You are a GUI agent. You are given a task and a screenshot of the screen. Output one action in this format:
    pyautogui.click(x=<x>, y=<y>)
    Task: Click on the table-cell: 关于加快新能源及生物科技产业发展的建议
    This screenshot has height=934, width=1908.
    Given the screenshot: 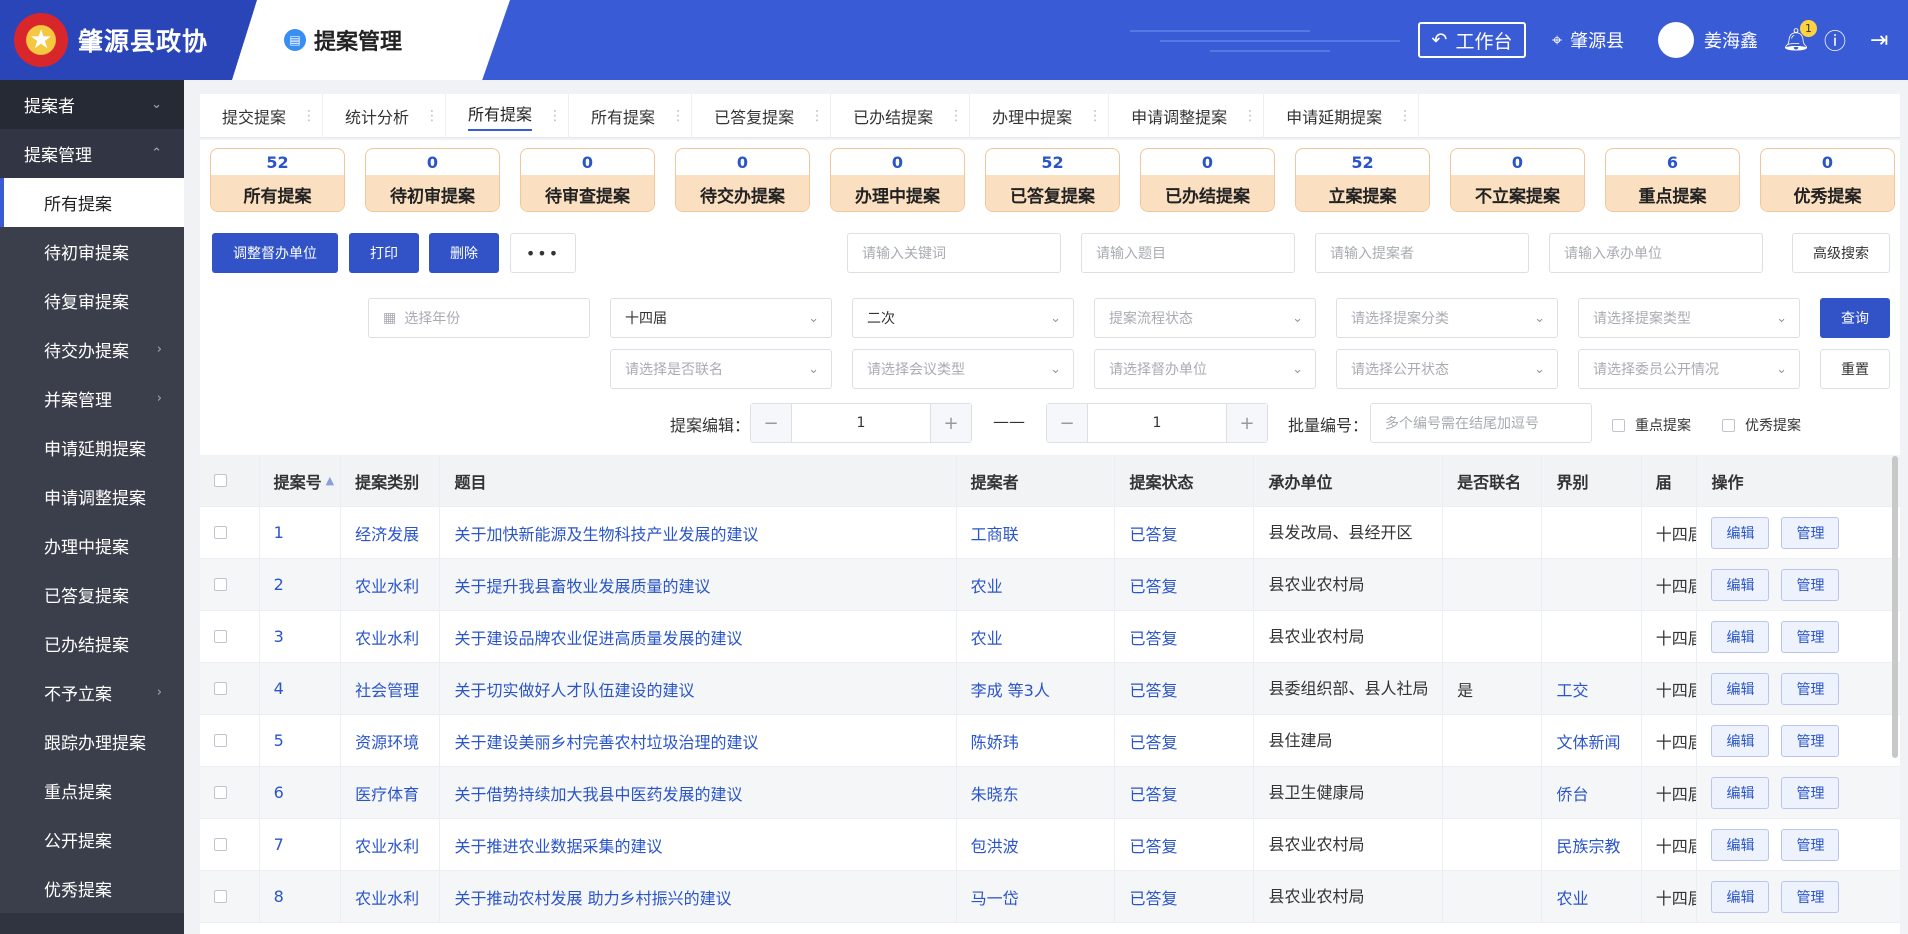 What is the action you would take?
    pyautogui.click(x=698, y=532)
    